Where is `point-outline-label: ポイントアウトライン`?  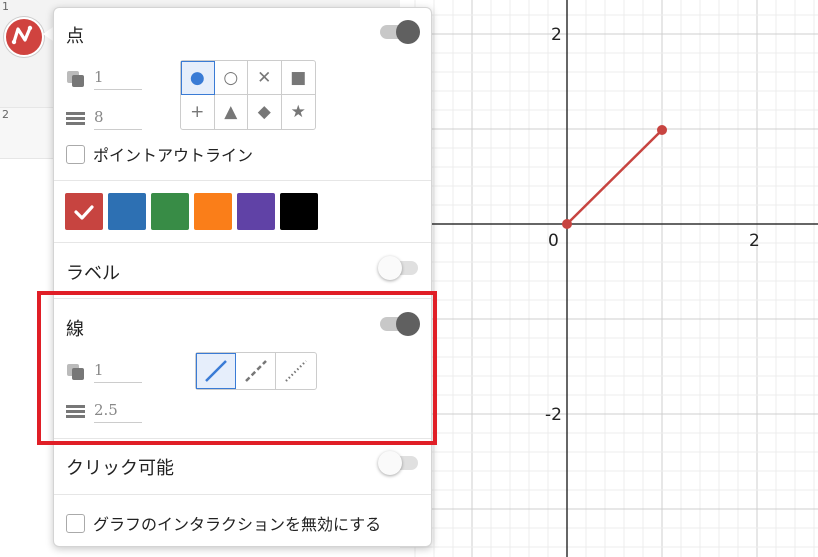 point-outline-label: ポイントアウトライン is located at coordinates (173, 155).